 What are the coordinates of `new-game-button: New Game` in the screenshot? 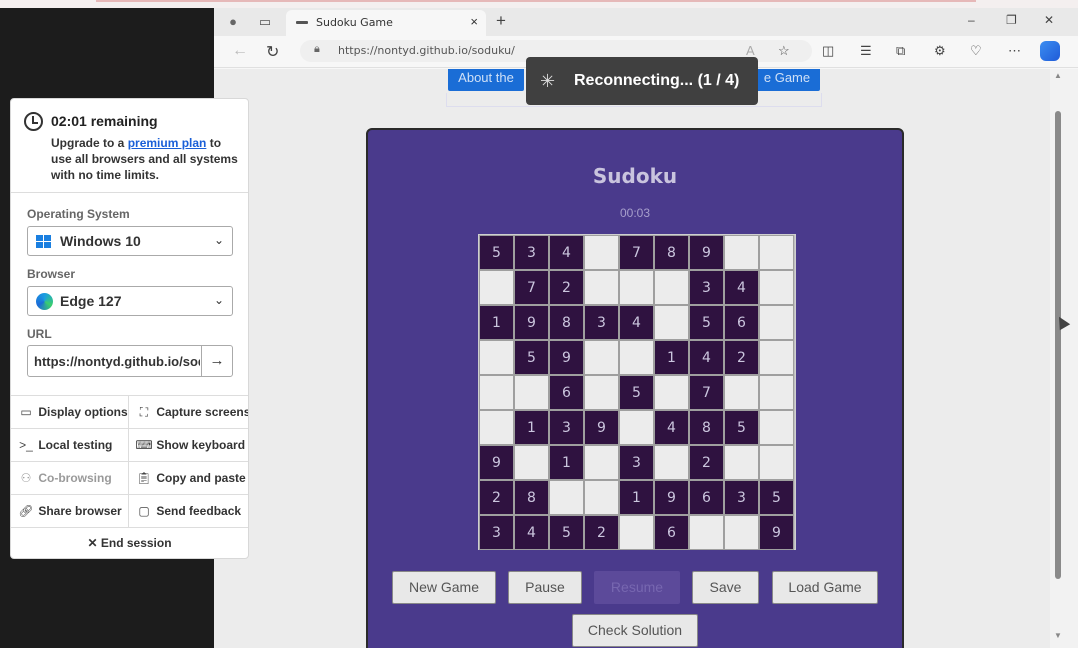 It's located at (444, 587).